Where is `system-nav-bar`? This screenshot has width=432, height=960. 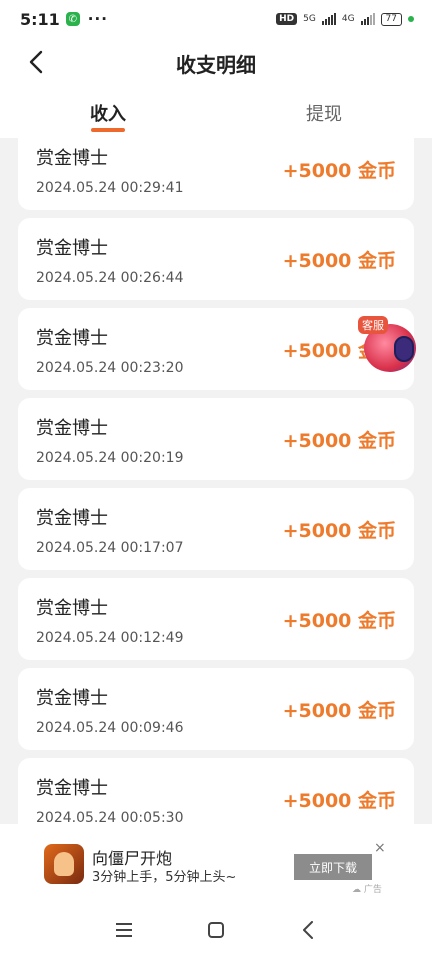
system-nav-bar is located at coordinates (216, 930).